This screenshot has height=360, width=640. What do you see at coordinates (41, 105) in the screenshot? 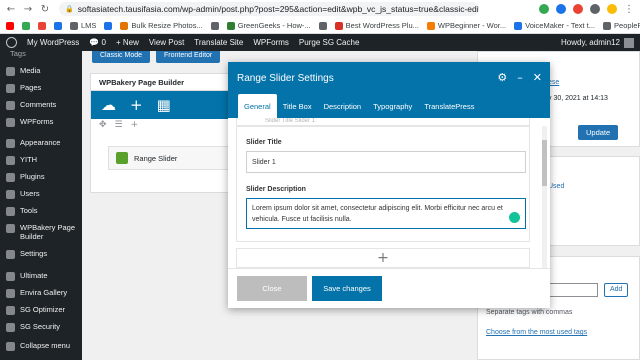
I see `sidebar-item-comments: Comments` at bounding box center [41, 105].